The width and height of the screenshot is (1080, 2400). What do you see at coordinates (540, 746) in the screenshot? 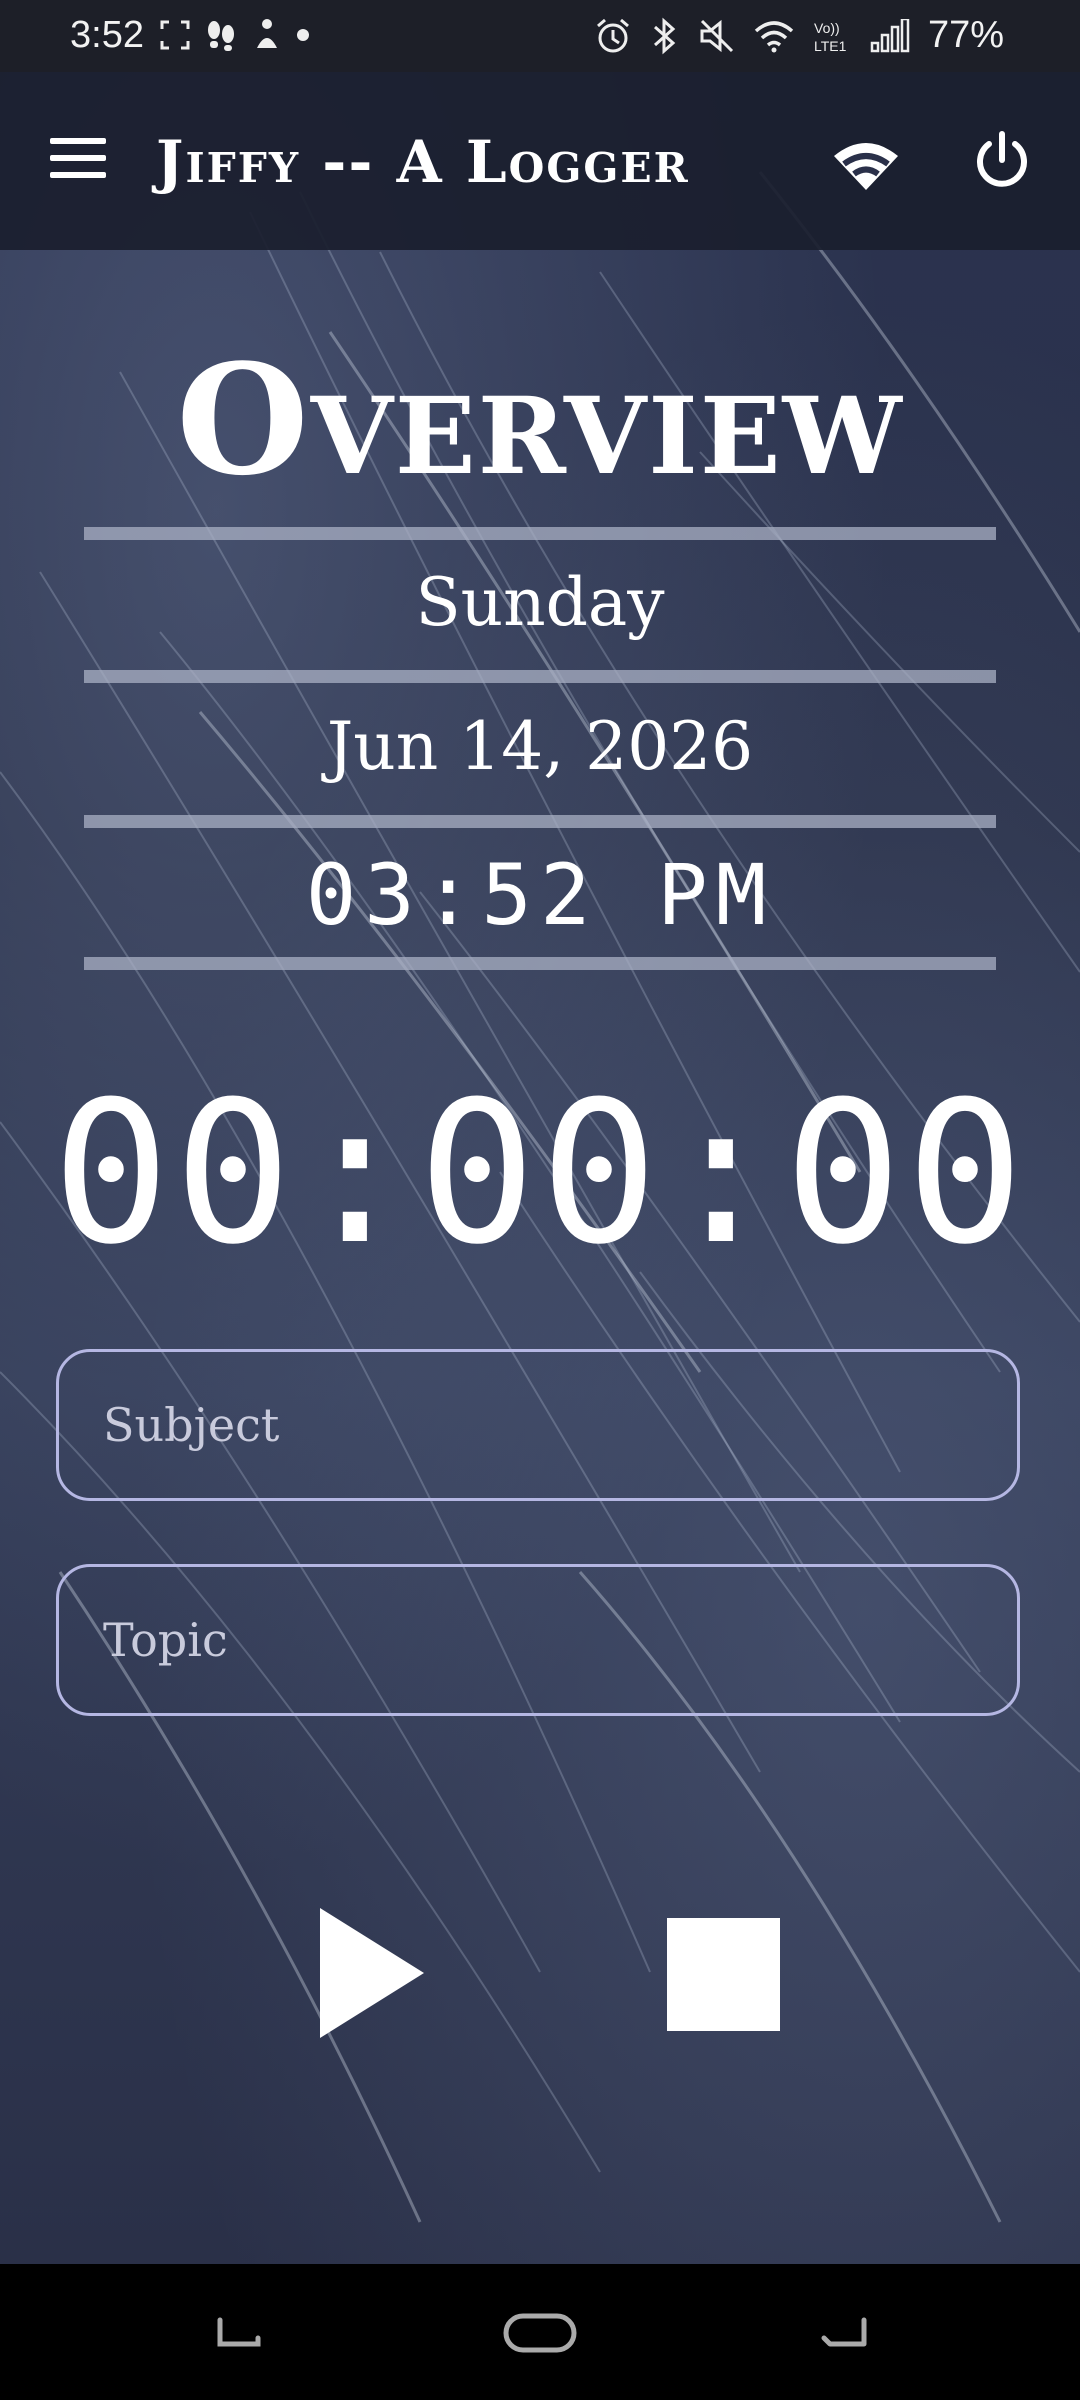
I see `date-label: Jun 14, 2026` at bounding box center [540, 746].